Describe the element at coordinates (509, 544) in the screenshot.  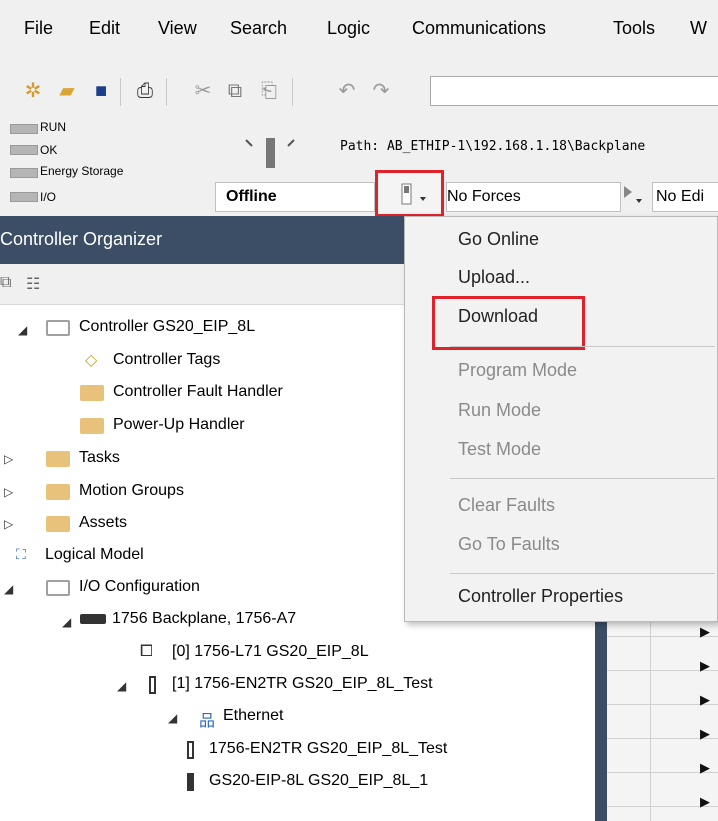
I see `menu-go-to-faults: Go To Faults` at that location.